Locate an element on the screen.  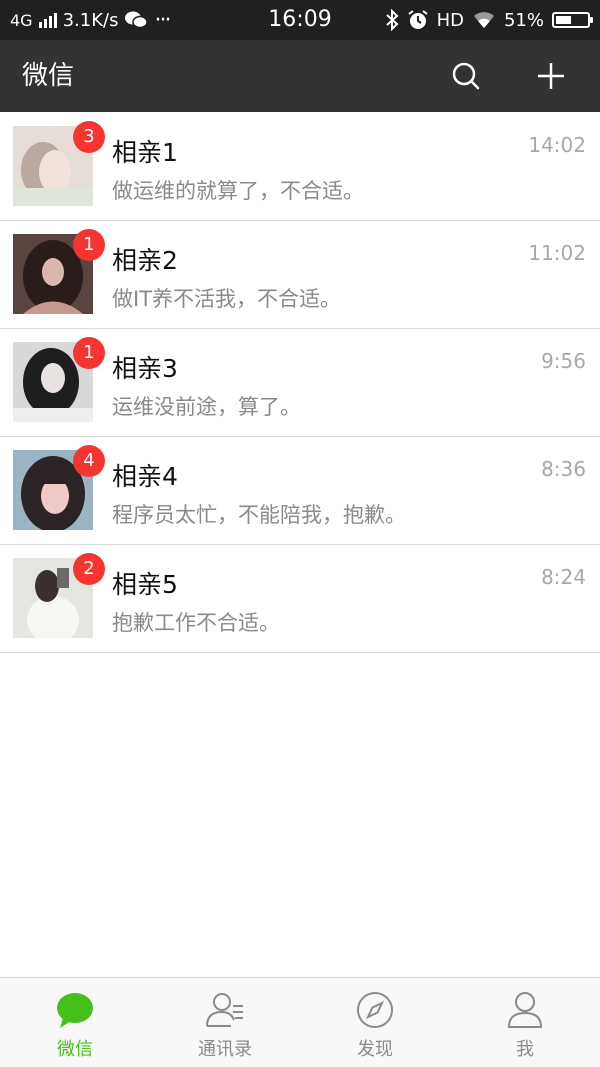
contact-name: 相亲1 is located at coordinates (145, 152).